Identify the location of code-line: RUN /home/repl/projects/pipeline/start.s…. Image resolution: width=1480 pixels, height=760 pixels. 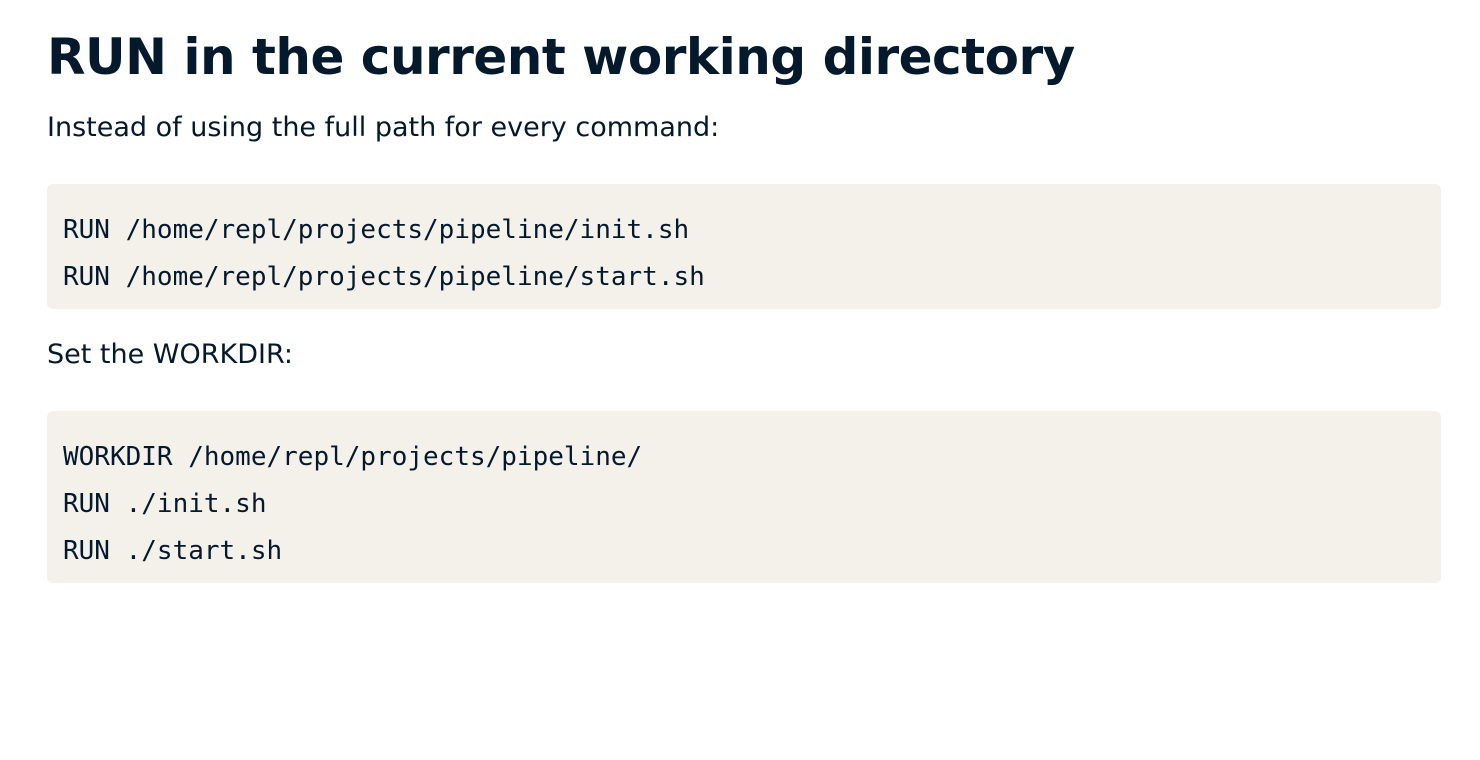
(384, 277).